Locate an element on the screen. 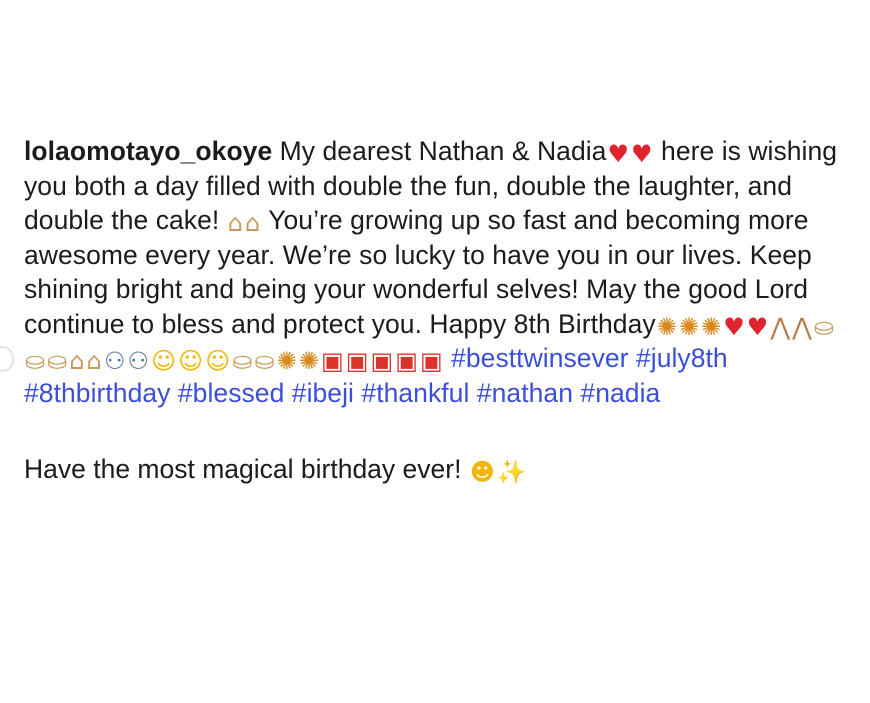  hashtag-link: #ibeji is located at coordinates (323, 393).